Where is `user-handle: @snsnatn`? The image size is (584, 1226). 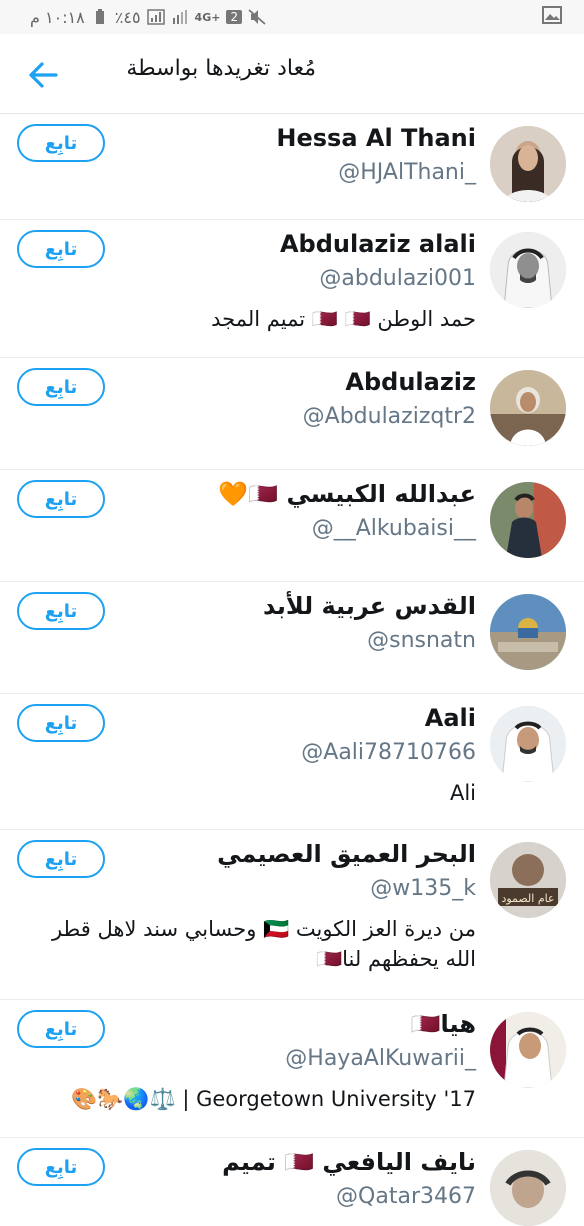
user-handle: @snsnatn is located at coordinates (421, 640).